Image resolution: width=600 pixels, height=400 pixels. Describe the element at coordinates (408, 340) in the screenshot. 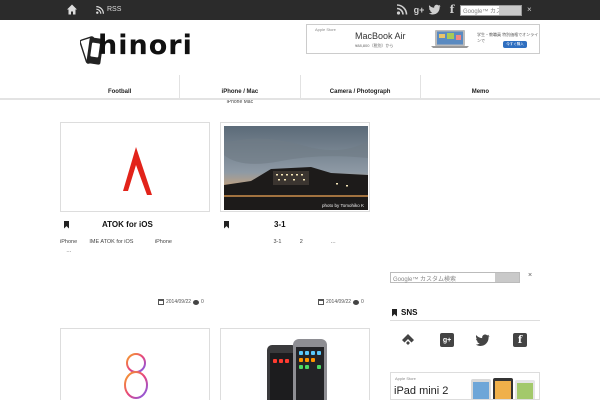

I see `feedly-icon` at that location.